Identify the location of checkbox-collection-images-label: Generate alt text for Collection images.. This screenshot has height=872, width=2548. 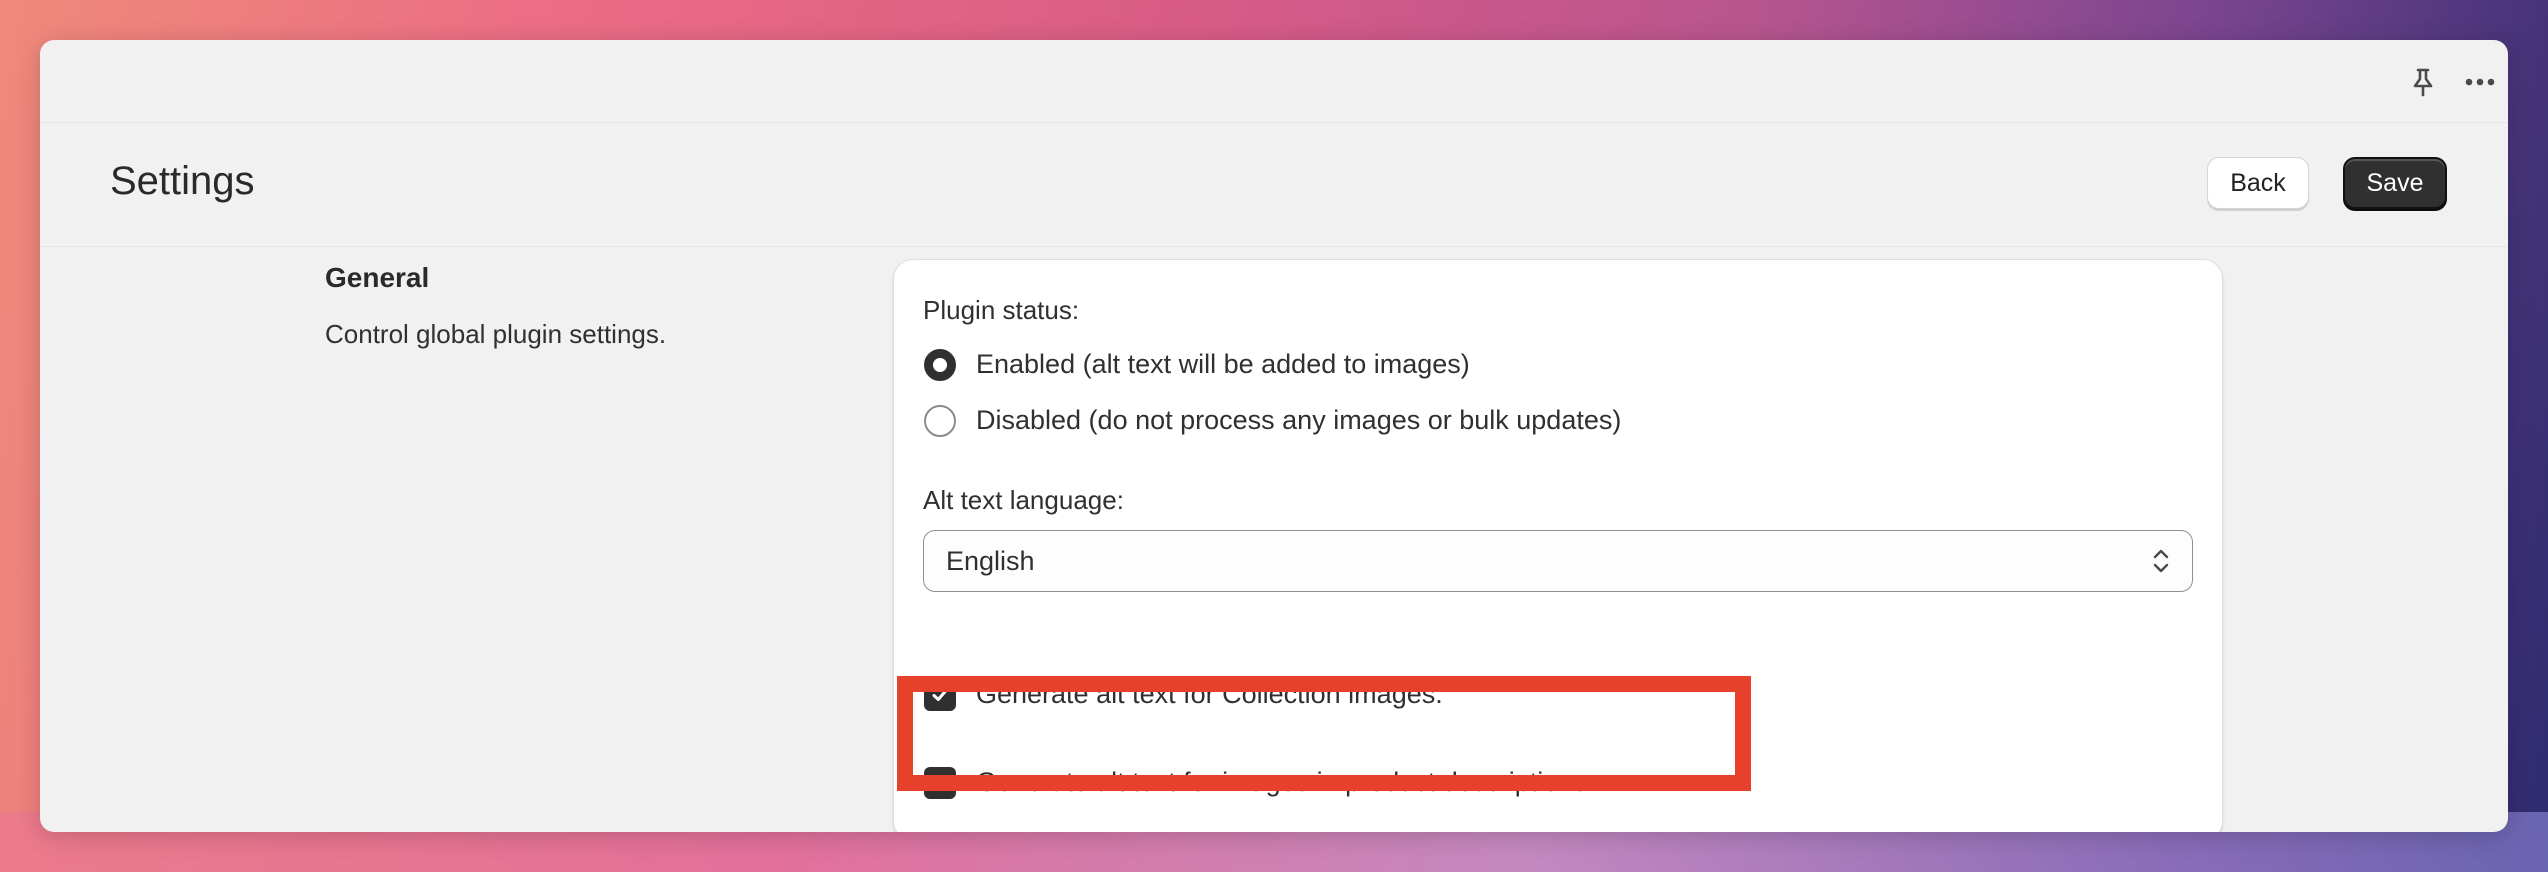
(1209, 694).